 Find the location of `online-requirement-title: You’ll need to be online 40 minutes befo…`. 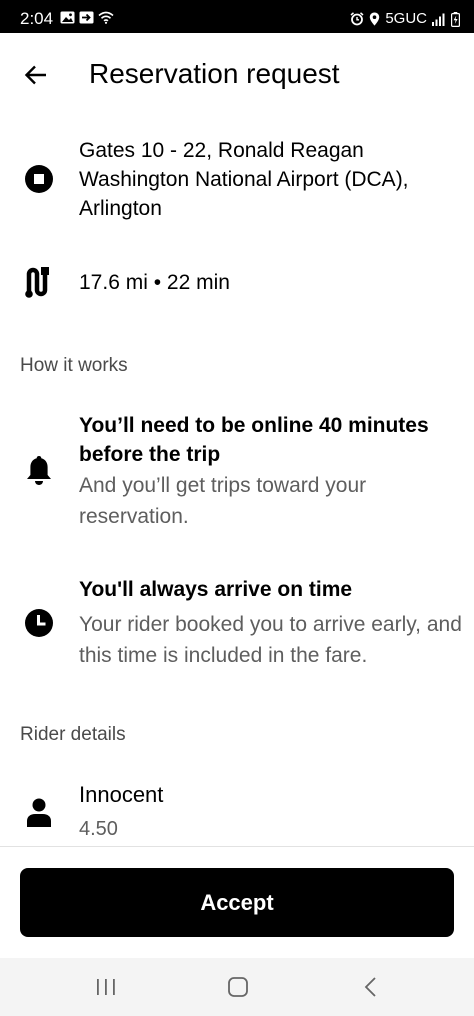

online-requirement-title: You’ll need to be online 40 minutes befo… is located at coordinates (254, 440).